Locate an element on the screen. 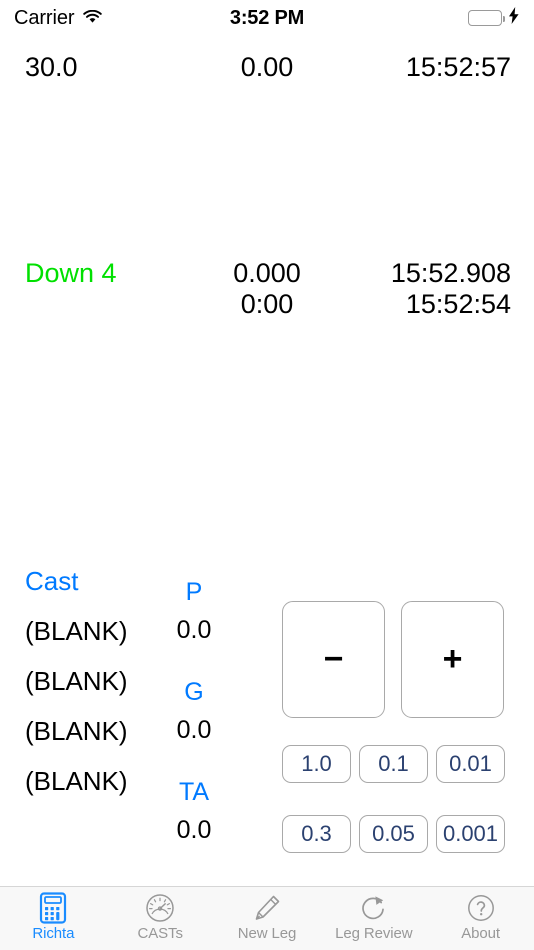 The height and width of the screenshot is (950, 534). battery-cap is located at coordinates (503, 18).